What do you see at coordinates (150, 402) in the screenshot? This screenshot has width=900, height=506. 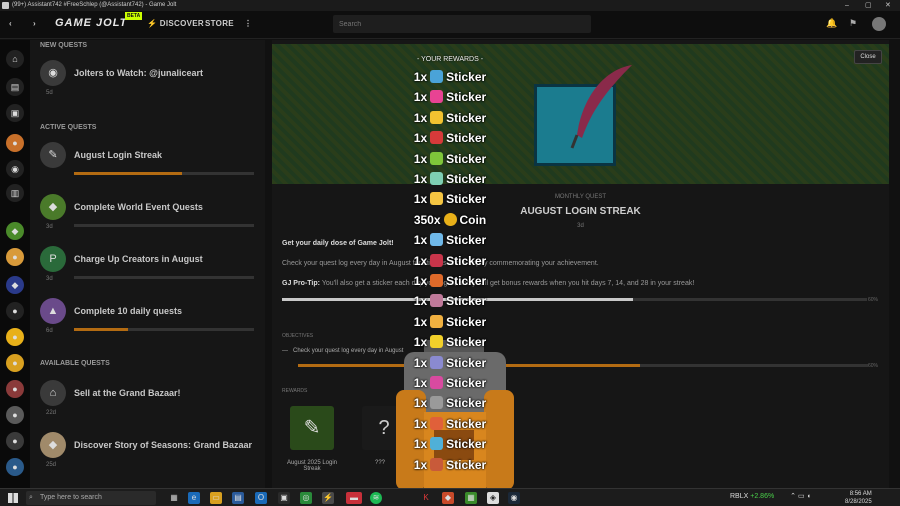 I see `quest-item: ⌂ Sell at the Grand Bazaar! 22d` at bounding box center [150, 402].